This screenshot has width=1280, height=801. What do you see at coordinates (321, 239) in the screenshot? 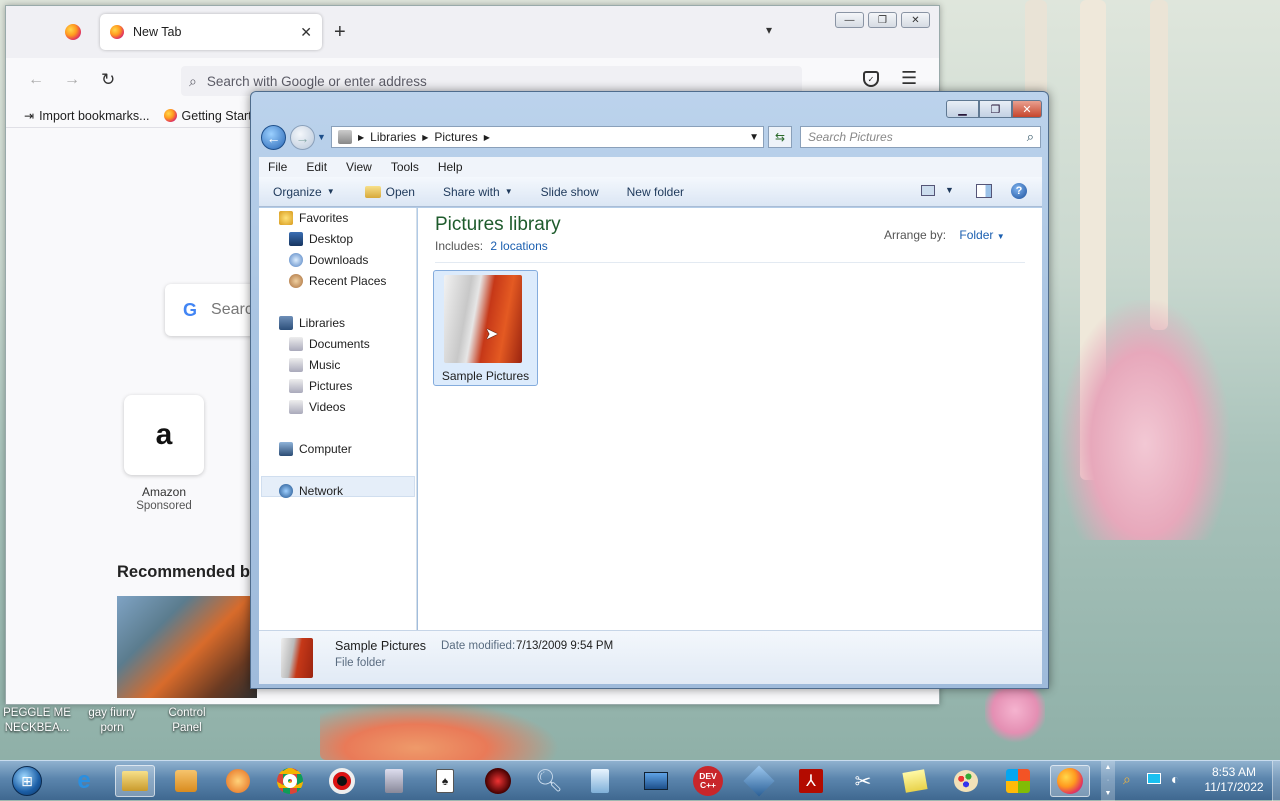
I see `nav-desktop: Desktop` at bounding box center [321, 239].